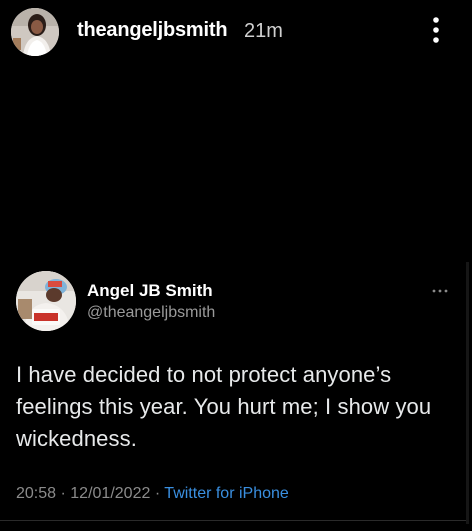 This screenshot has height=531, width=472. I want to click on divider, so click(233, 520).